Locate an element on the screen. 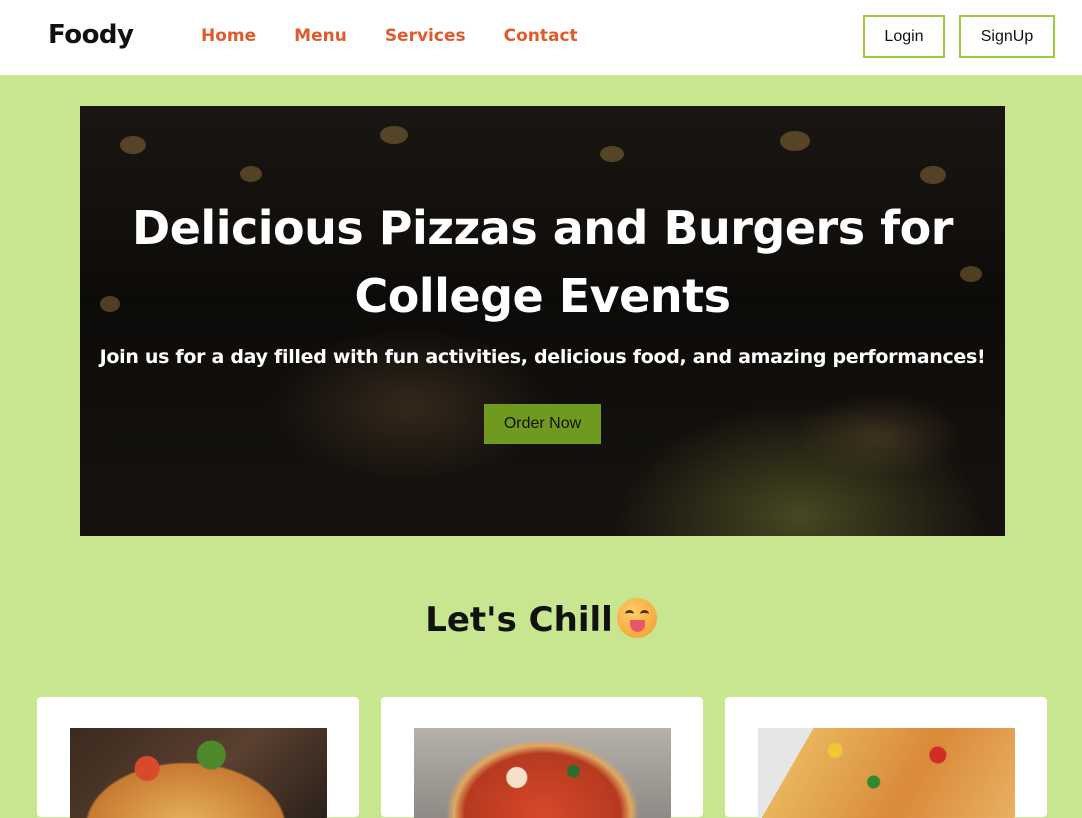 The image size is (1082, 818). nav-link-services: Services is located at coordinates (425, 36).